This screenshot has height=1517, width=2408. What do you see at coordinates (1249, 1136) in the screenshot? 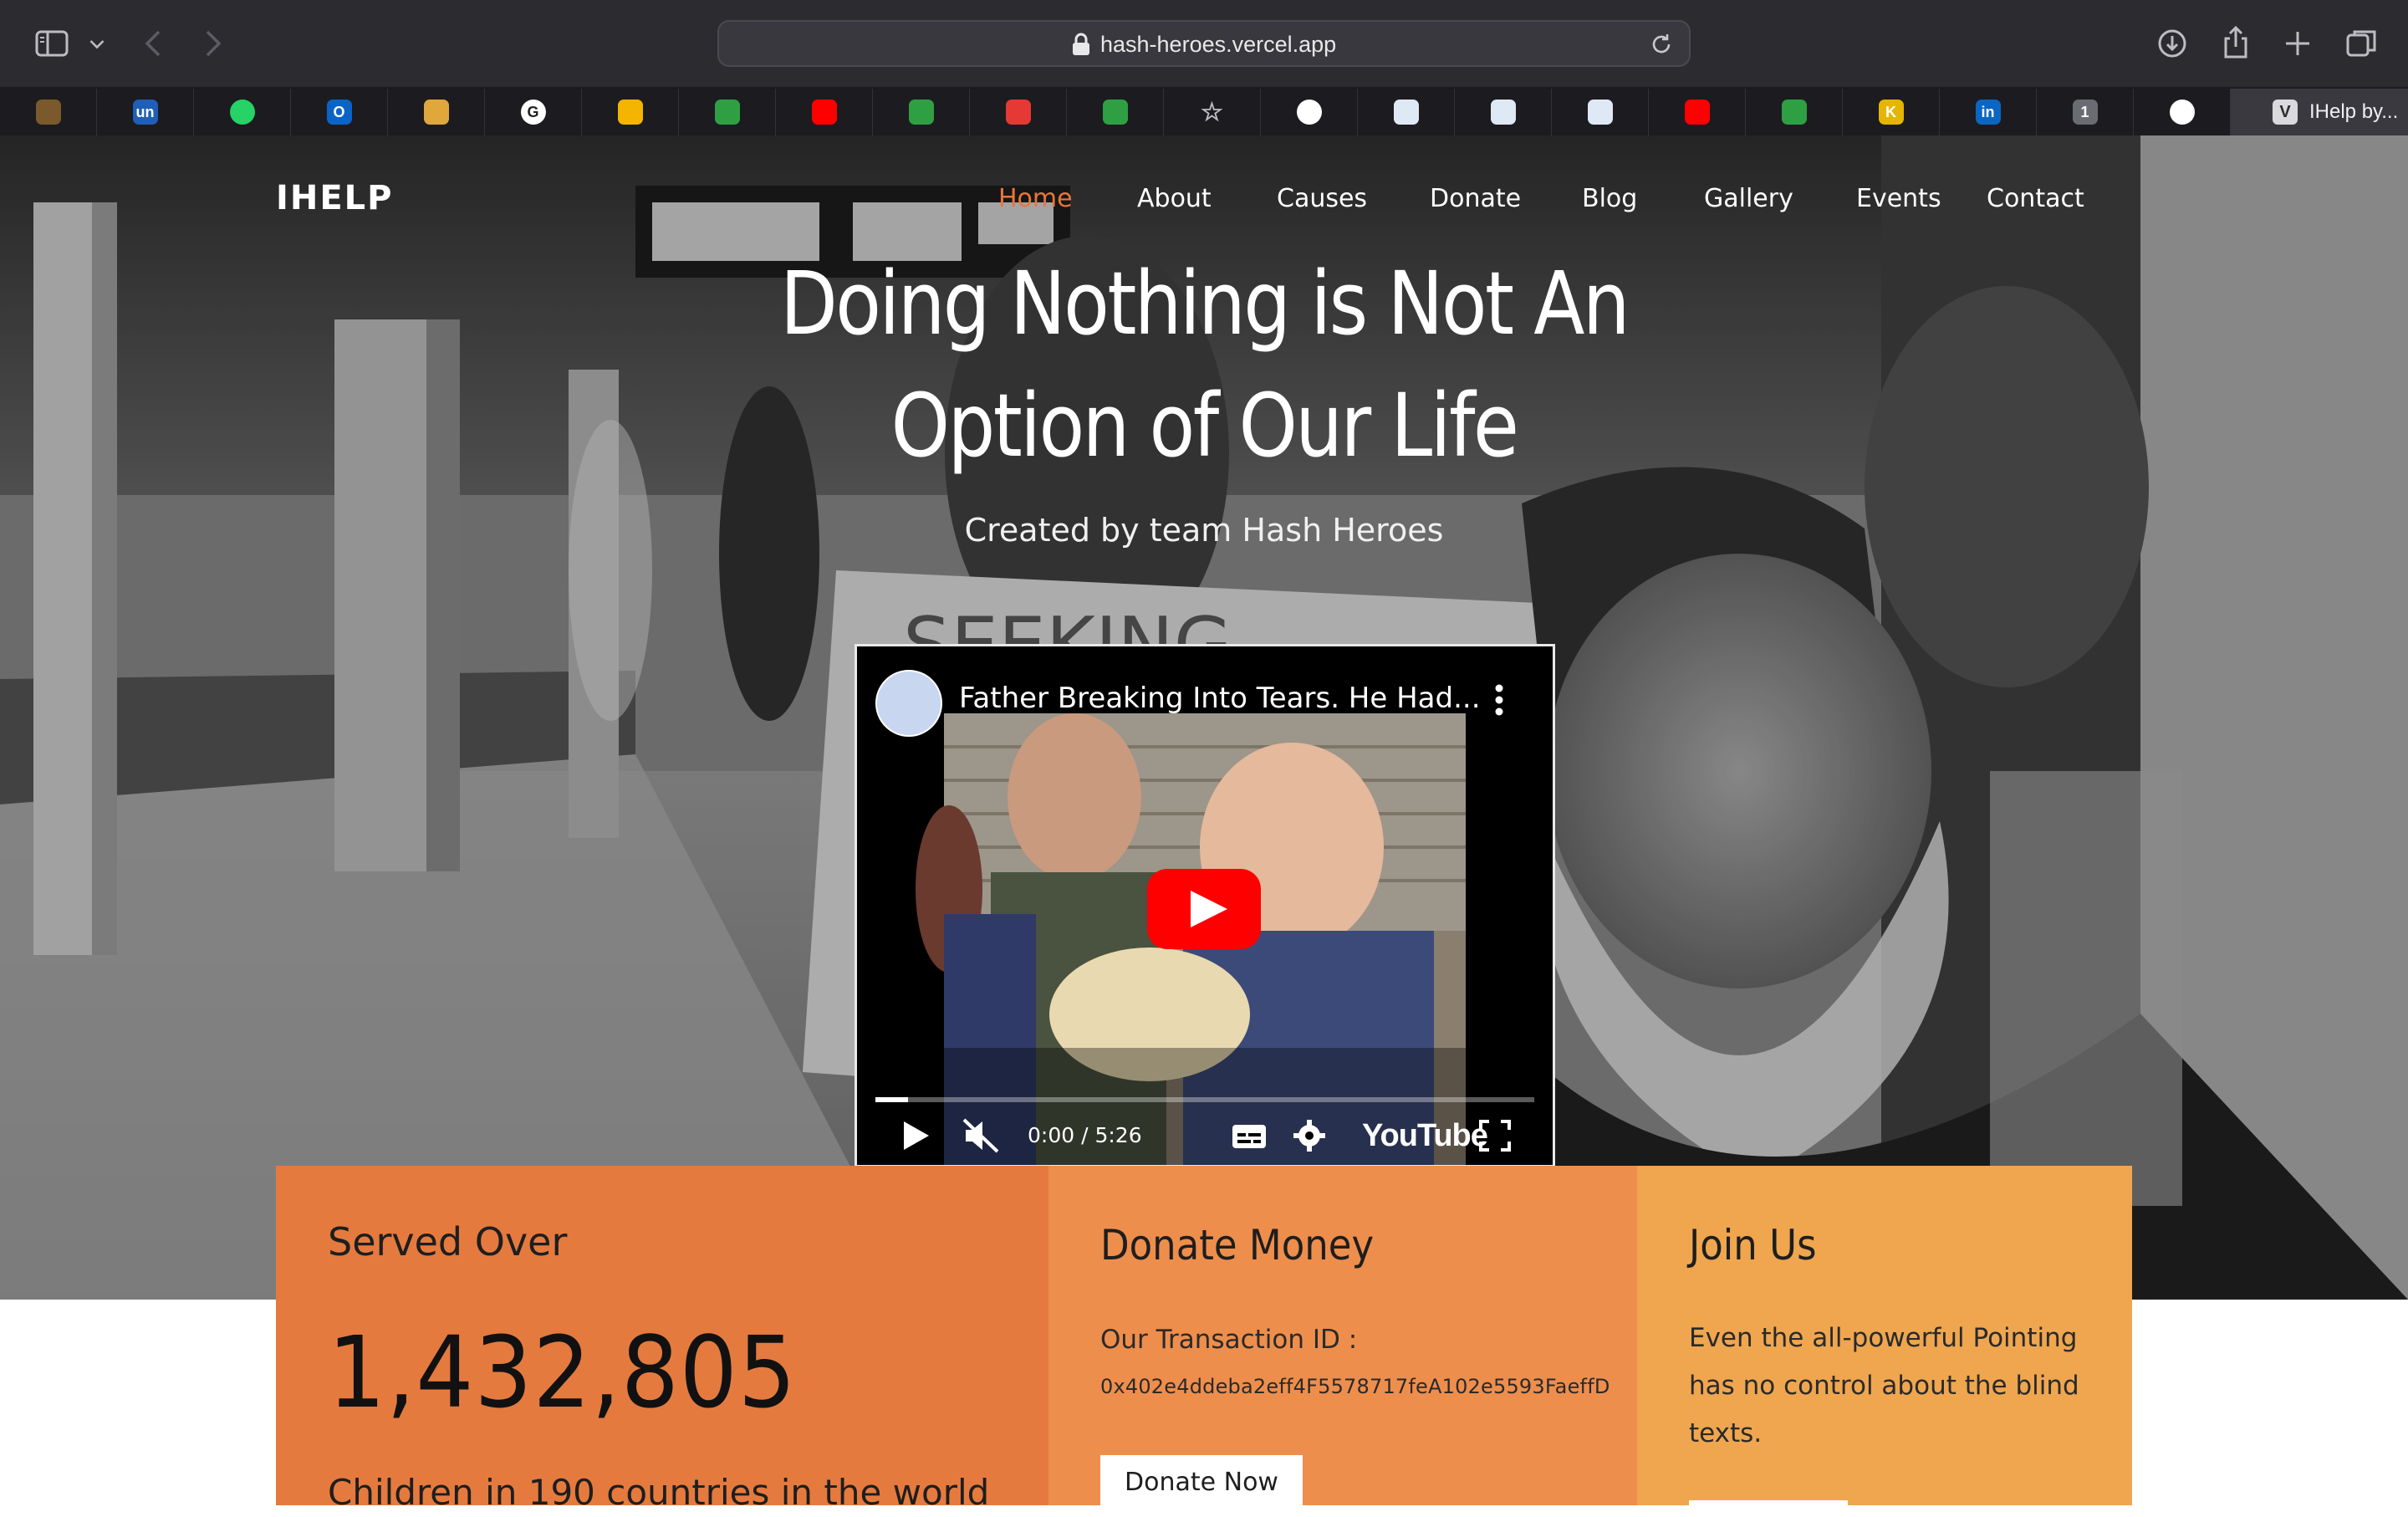
I see `captions-icon` at bounding box center [1249, 1136].